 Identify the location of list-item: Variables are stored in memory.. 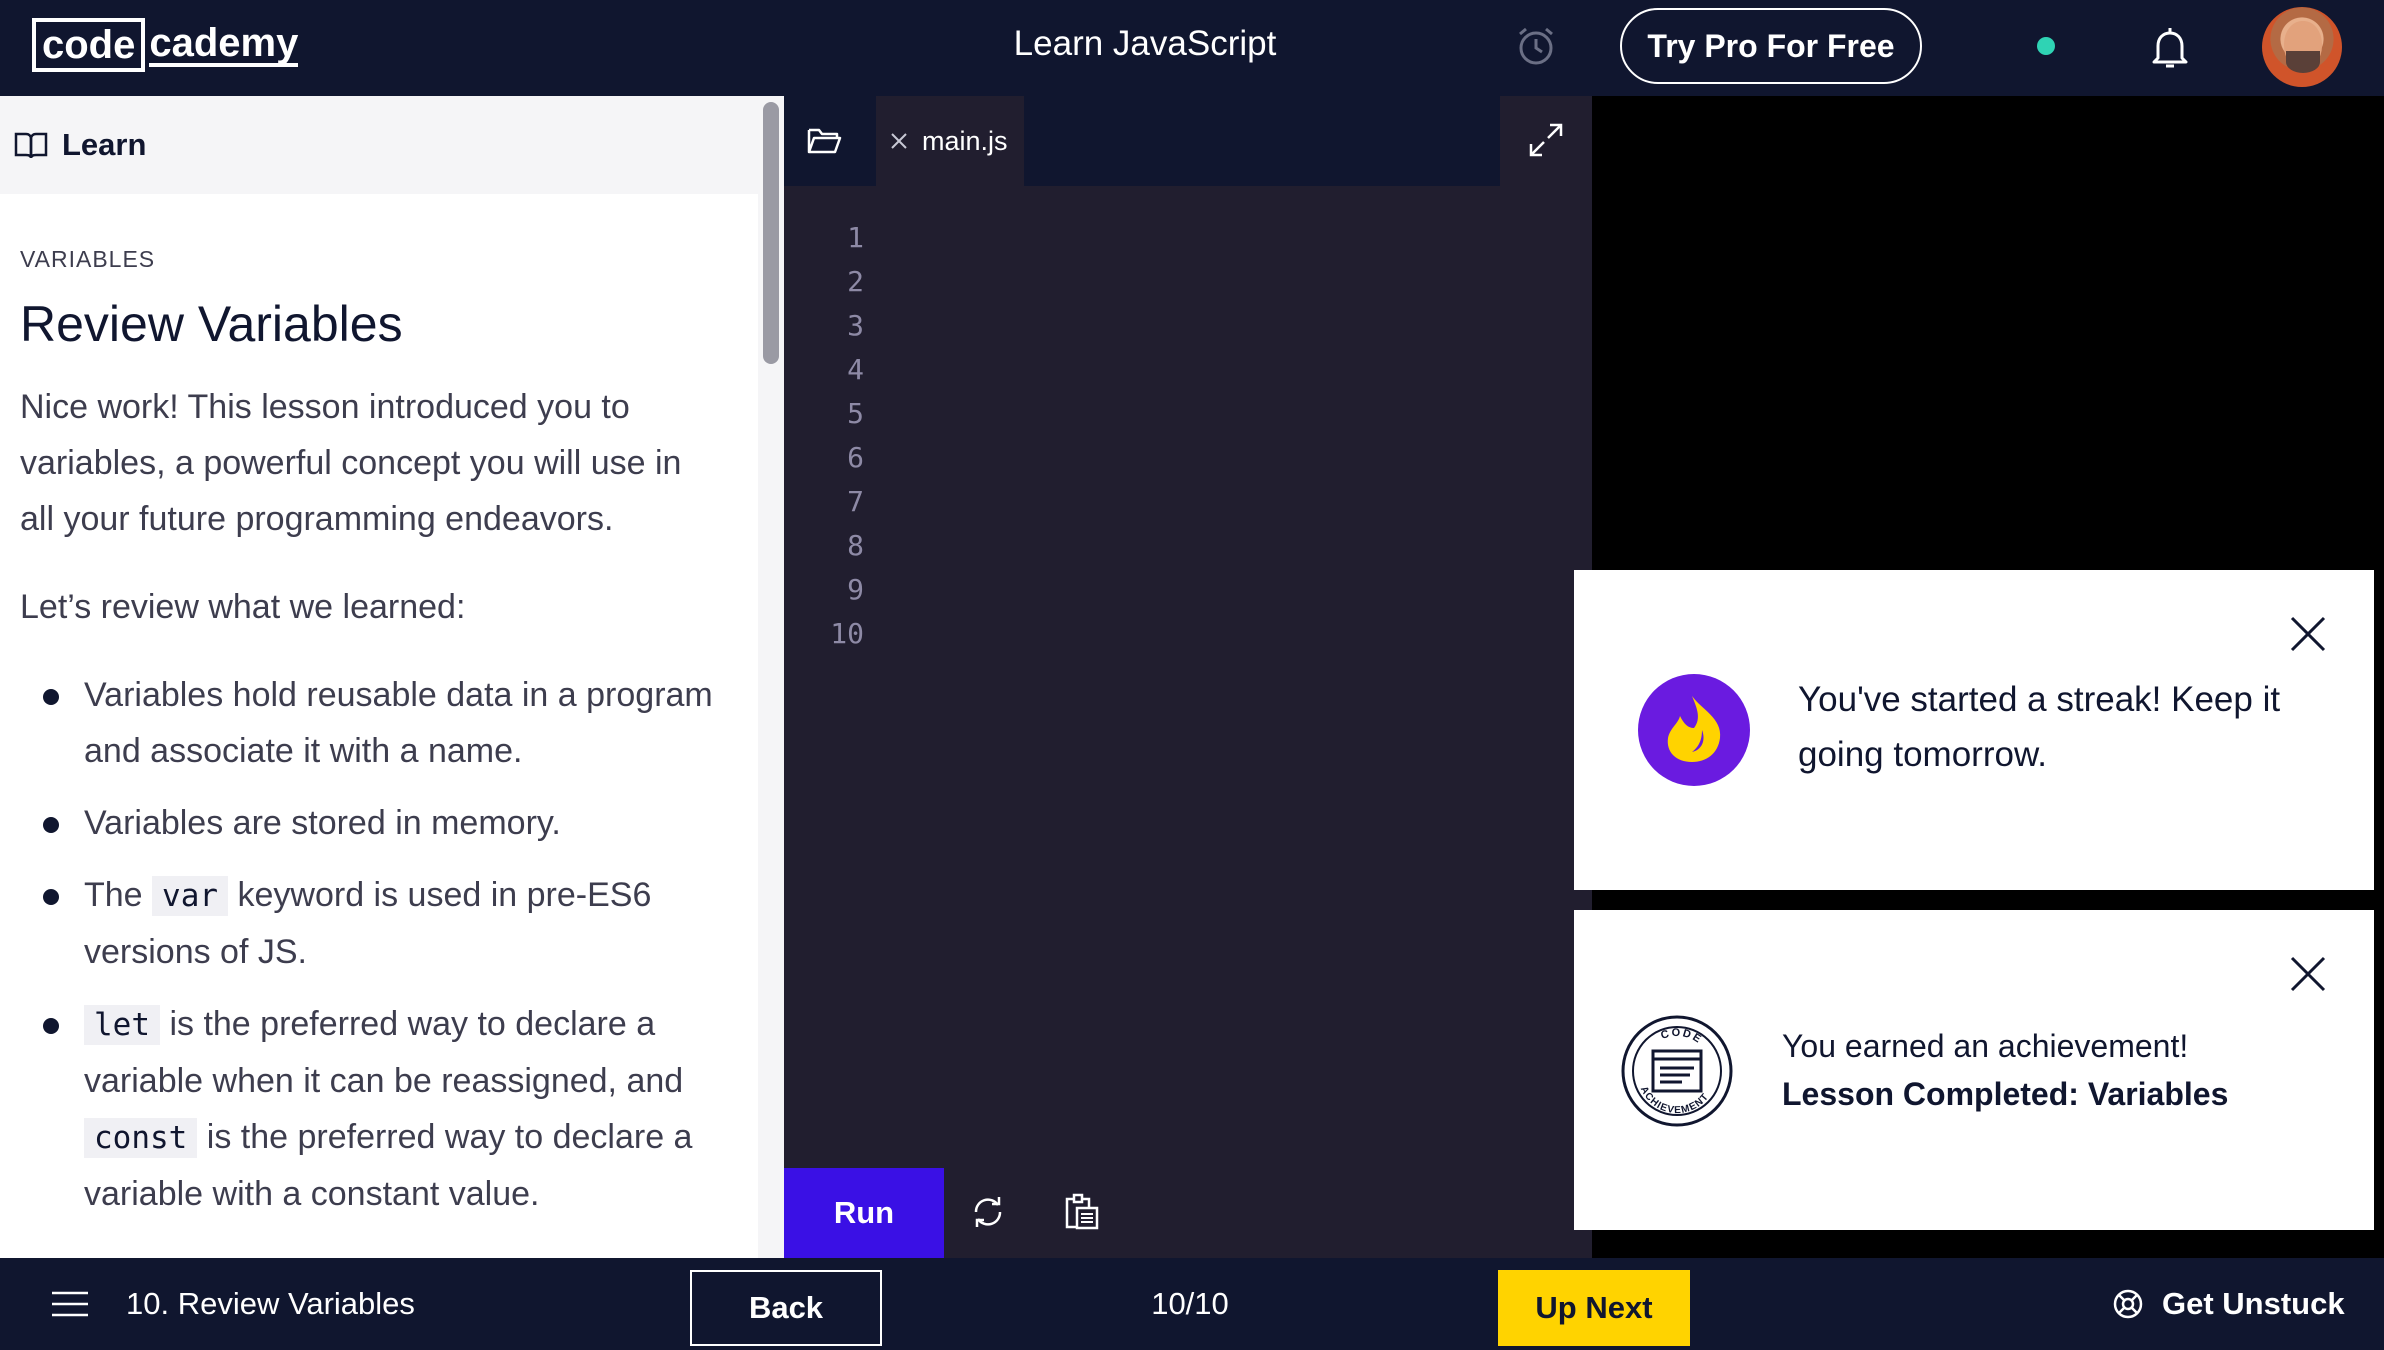
(380, 823).